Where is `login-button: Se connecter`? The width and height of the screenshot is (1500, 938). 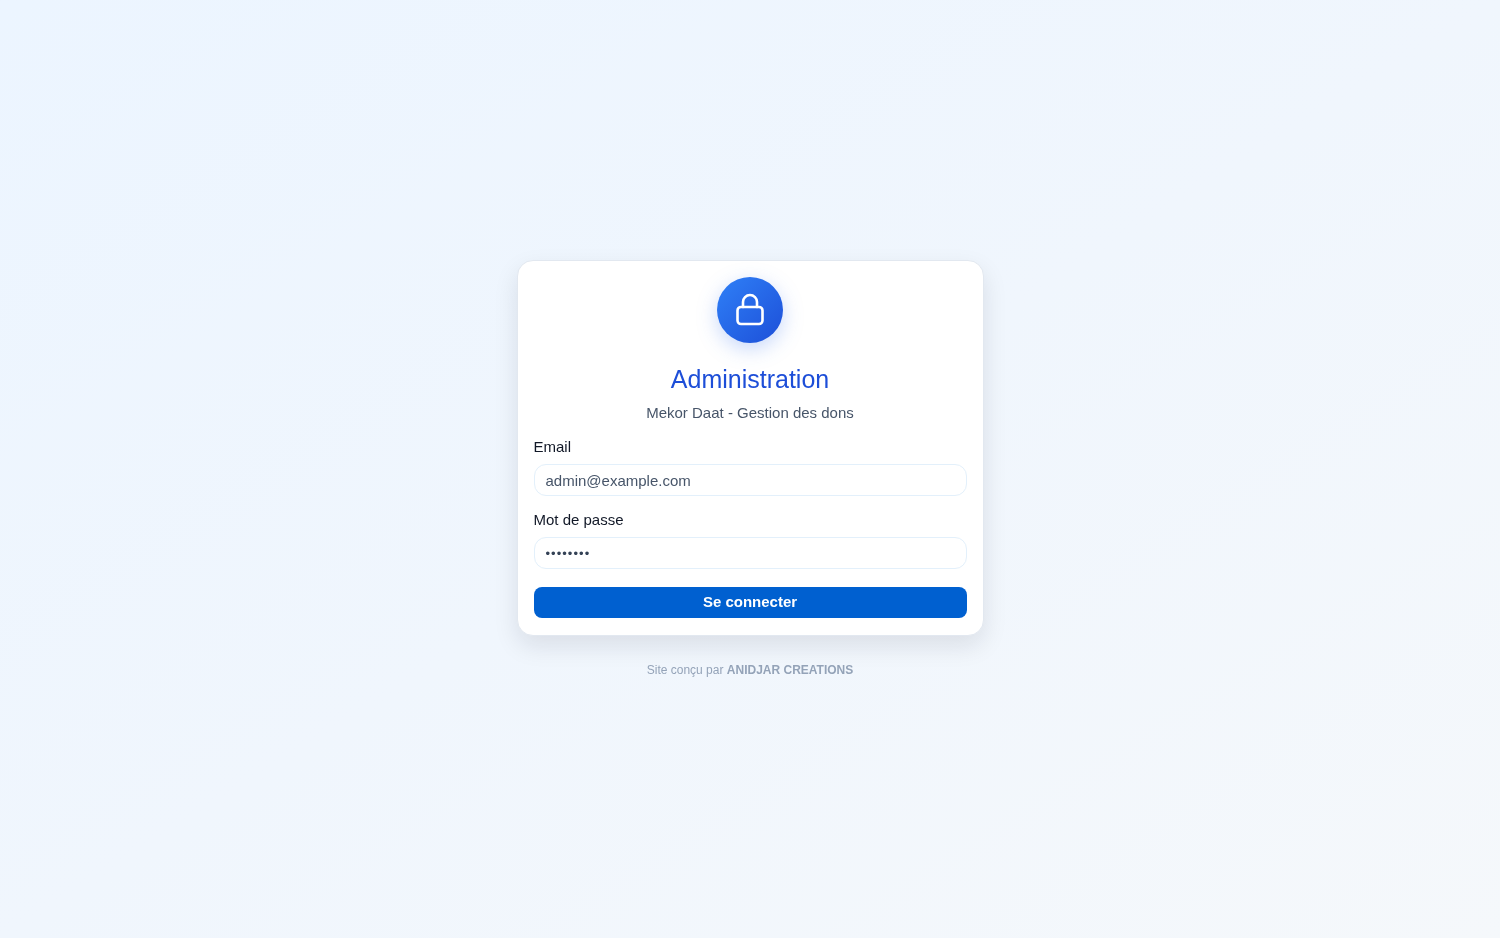
login-button: Se connecter is located at coordinates (750, 602).